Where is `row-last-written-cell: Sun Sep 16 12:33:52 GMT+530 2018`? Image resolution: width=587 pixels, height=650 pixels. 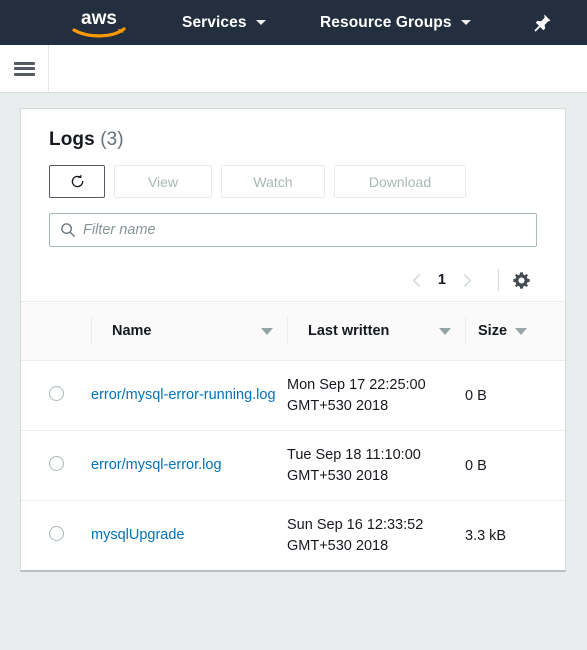
row-last-written-cell: Sun Sep 16 12:33:52 GMT+530 2018 is located at coordinates (355, 535).